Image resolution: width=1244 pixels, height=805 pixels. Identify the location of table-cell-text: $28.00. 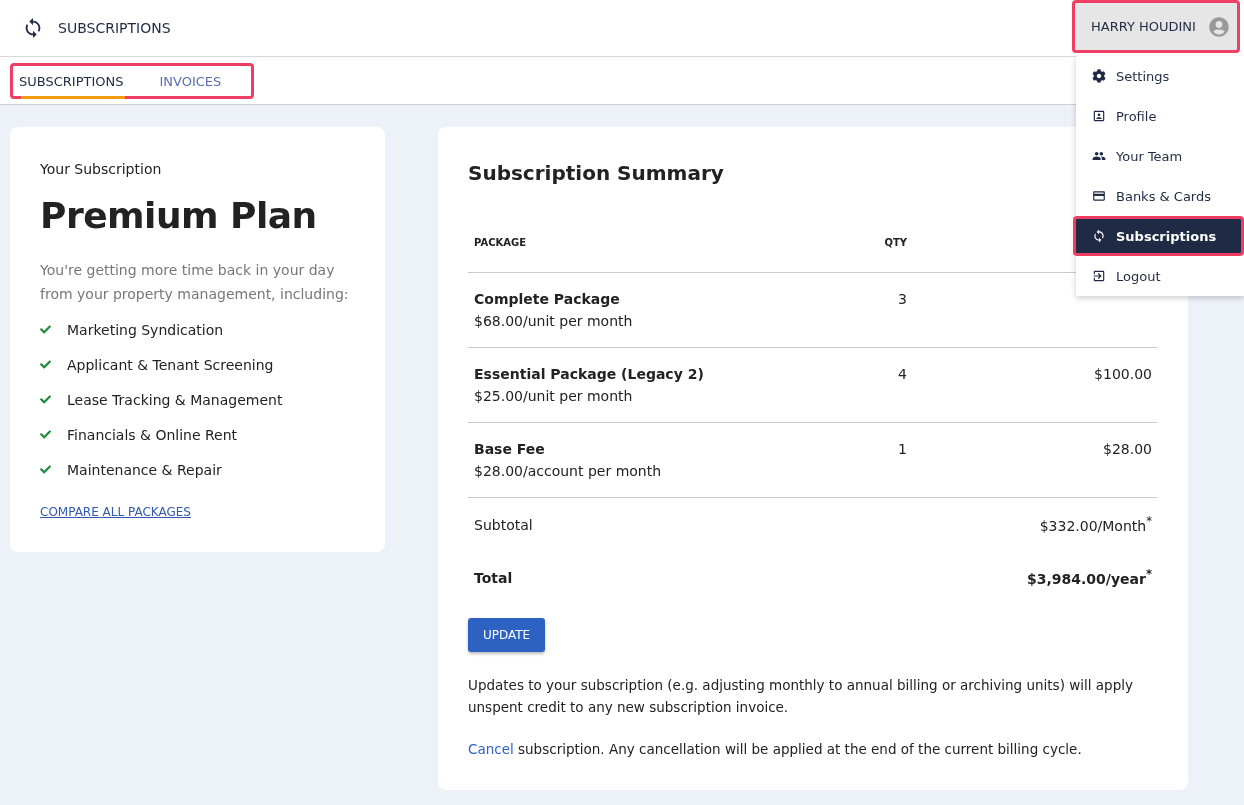
(1127, 449).